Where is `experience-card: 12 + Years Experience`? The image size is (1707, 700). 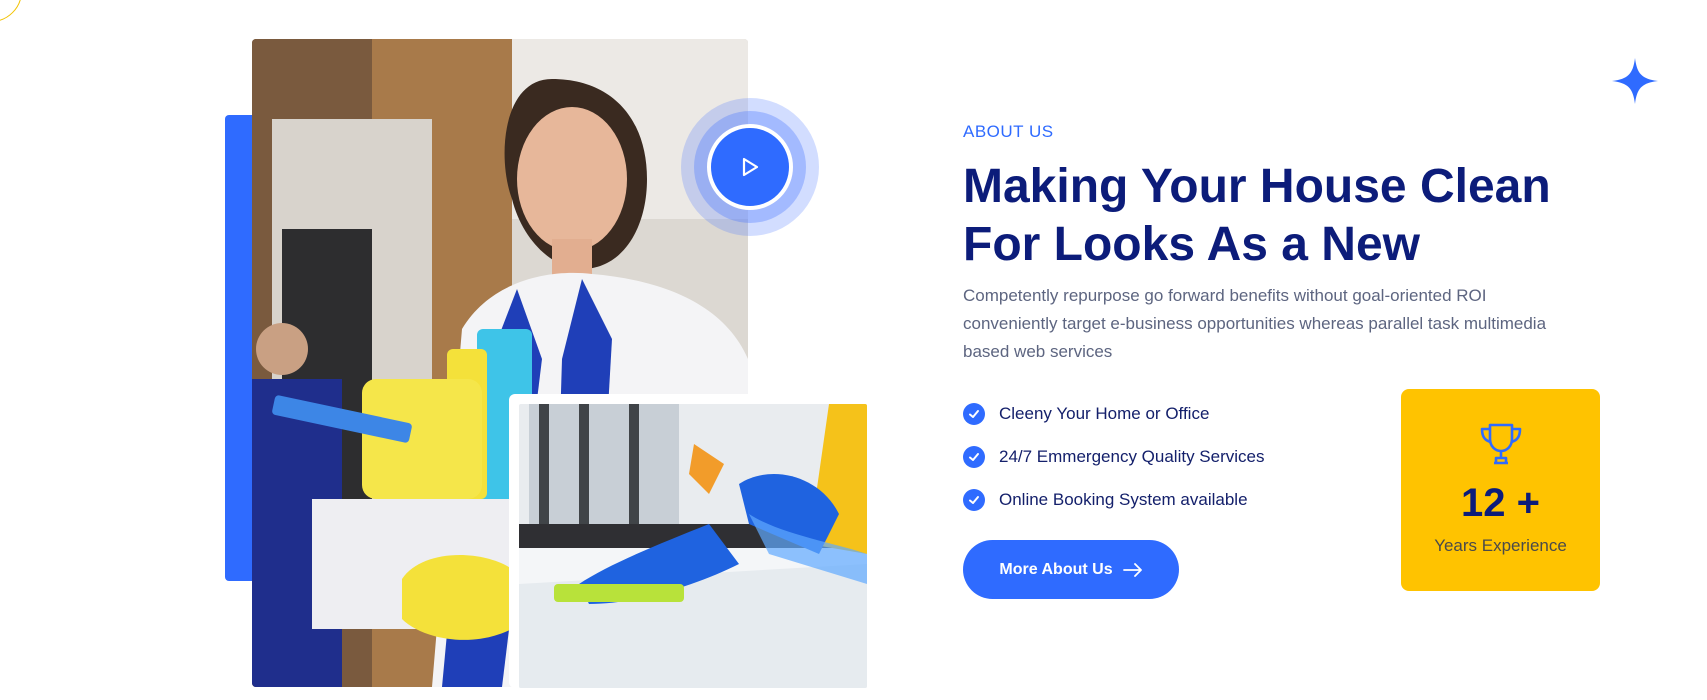 experience-card: 12 + Years Experience is located at coordinates (1500, 490).